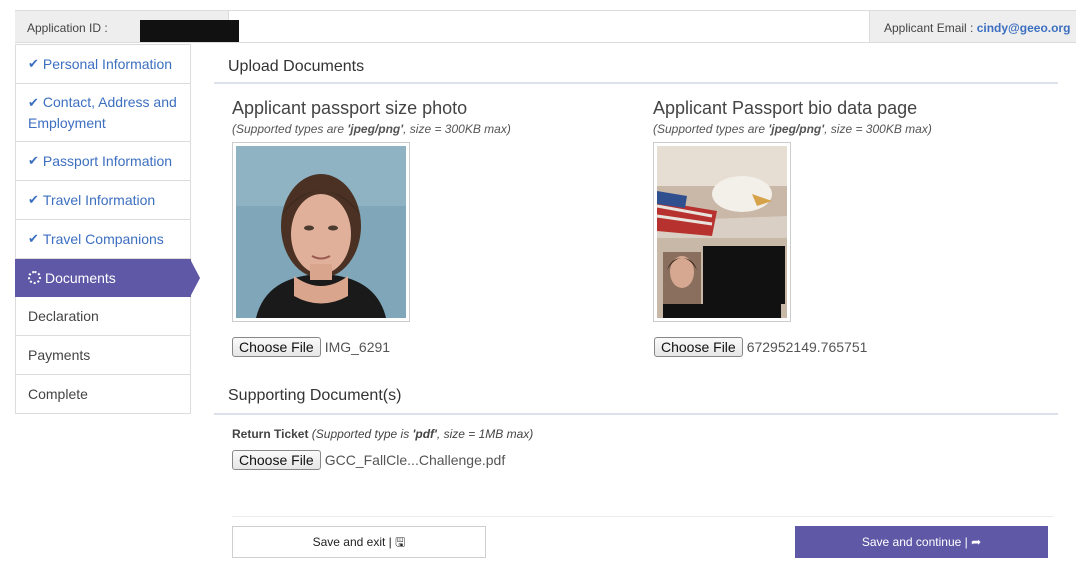 This screenshot has height=562, width=1076. What do you see at coordinates (359, 542) in the screenshot?
I see `save-and-exit-button: Save and exit | 🖫` at bounding box center [359, 542].